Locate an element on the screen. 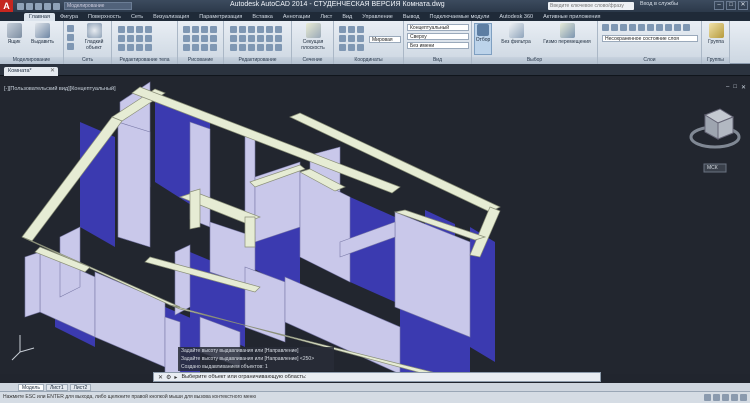 The height and width of the screenshot is (403, 750). ucs-select: Мировая is located at coordinates (385, 39).